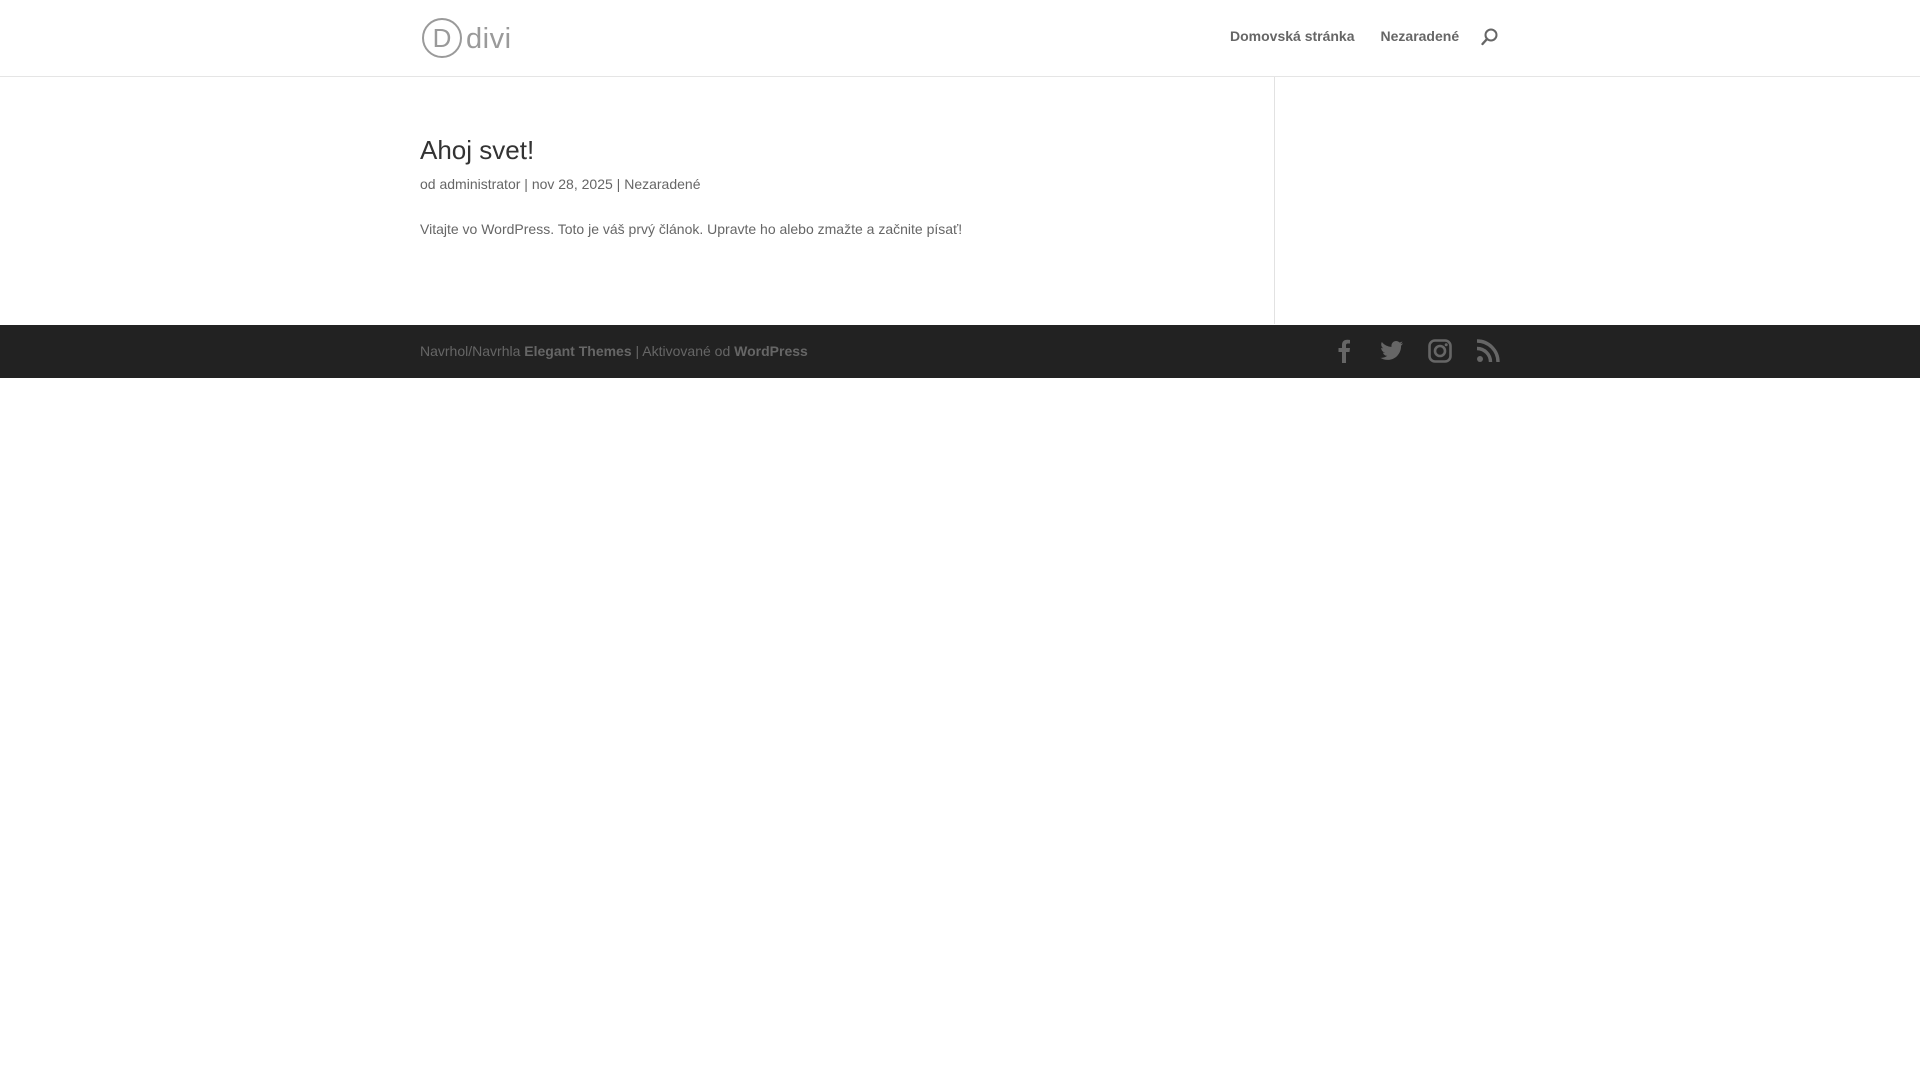 The image size is (1920, 1080). Describe the element at coordinates (479, 184) in the screenshot. I see `author-link: administrator` at that location.